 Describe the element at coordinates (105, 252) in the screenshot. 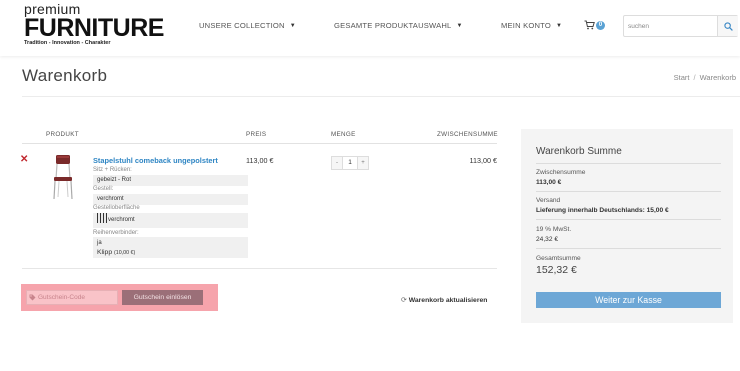

I see `option-value-klipp-label: Klipp` at that location.